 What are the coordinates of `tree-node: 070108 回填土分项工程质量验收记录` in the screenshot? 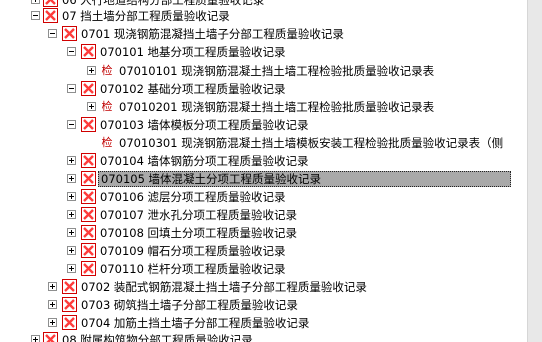 It's located at (263, 233).